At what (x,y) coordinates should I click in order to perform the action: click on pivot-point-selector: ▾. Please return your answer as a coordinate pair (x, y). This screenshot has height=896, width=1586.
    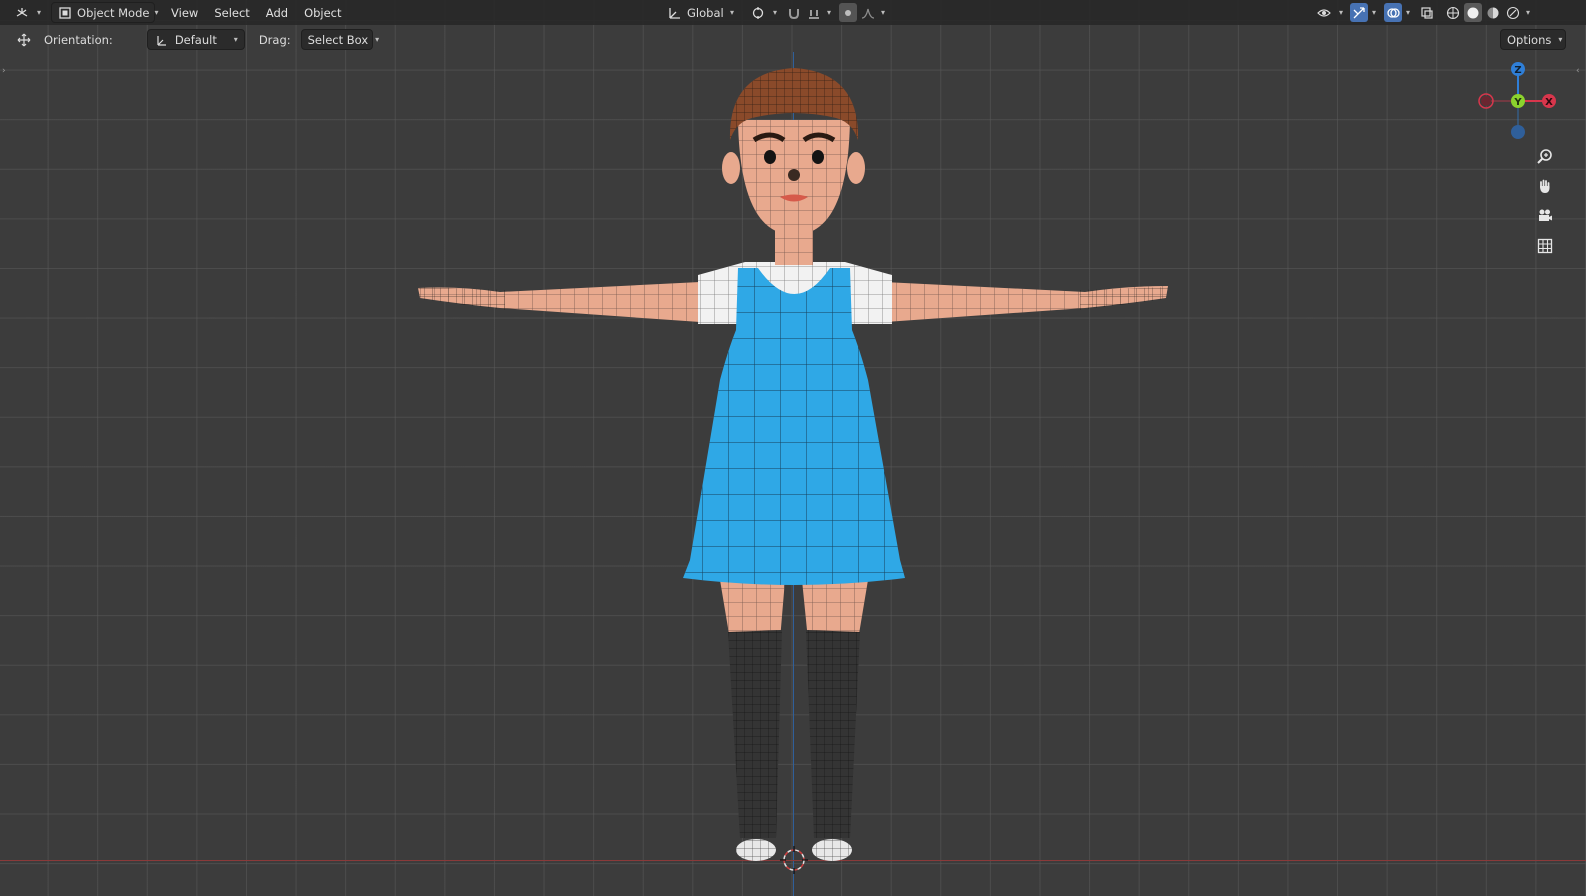
    Looking at the image, I should click on (763, 12).